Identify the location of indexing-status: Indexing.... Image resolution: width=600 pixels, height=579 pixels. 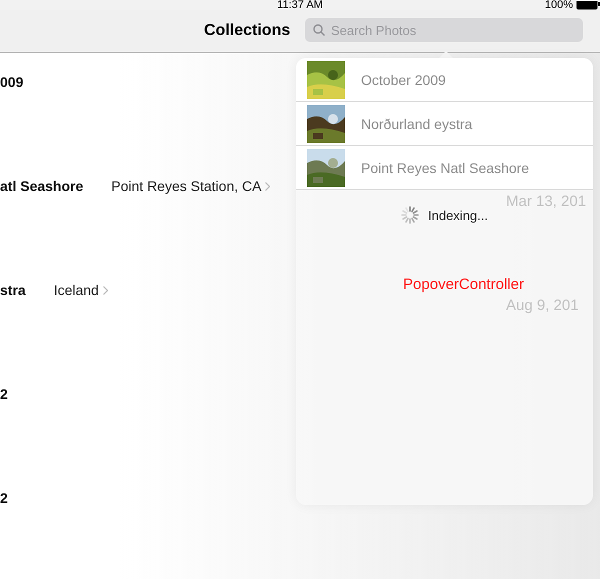
(458, 215).